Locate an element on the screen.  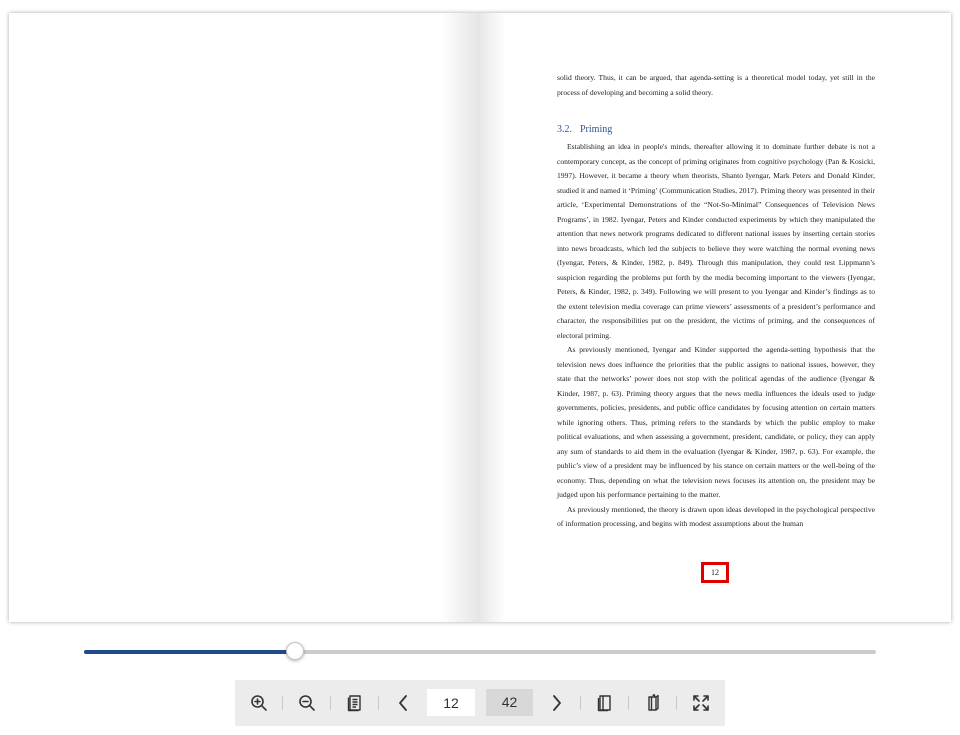
table-of-contents-button is located at coordinates (355, 703).